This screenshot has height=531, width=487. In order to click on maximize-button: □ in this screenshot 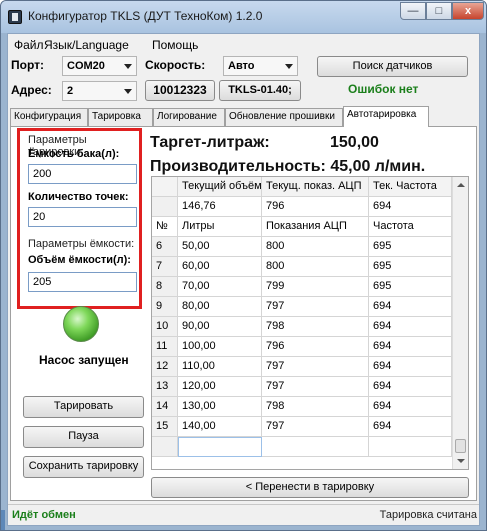, I will do `click(439, 11)`.